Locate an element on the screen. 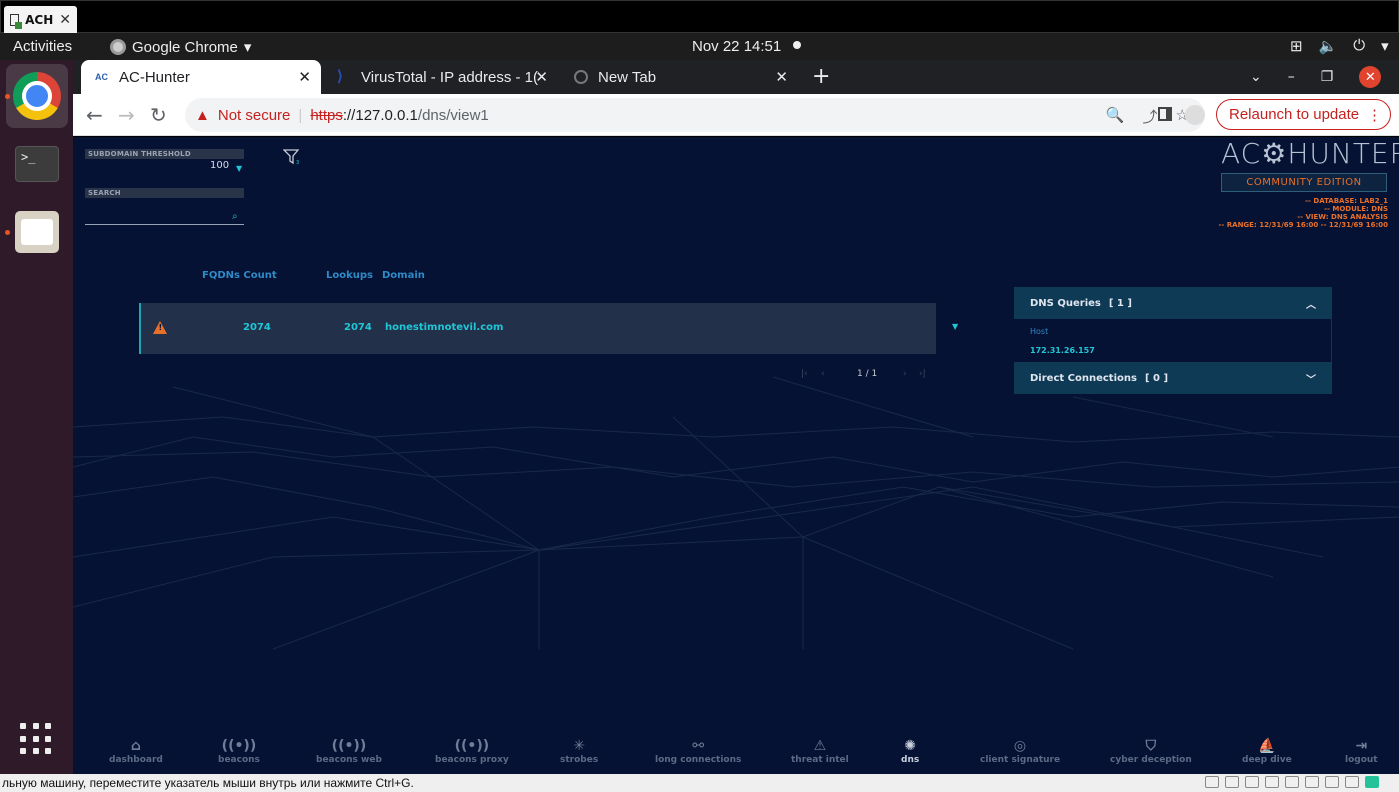  recording-icon is located at coordinates (1352, 782).